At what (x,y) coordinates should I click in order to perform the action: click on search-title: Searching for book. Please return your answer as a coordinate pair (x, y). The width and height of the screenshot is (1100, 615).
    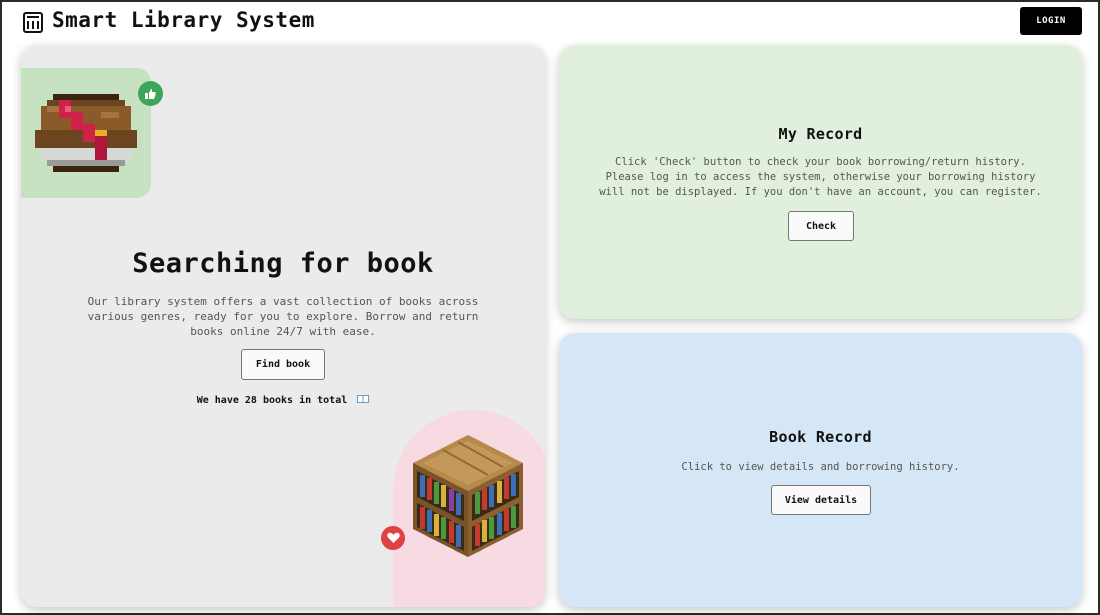
    Looking at the image, I should click on (283, 263).